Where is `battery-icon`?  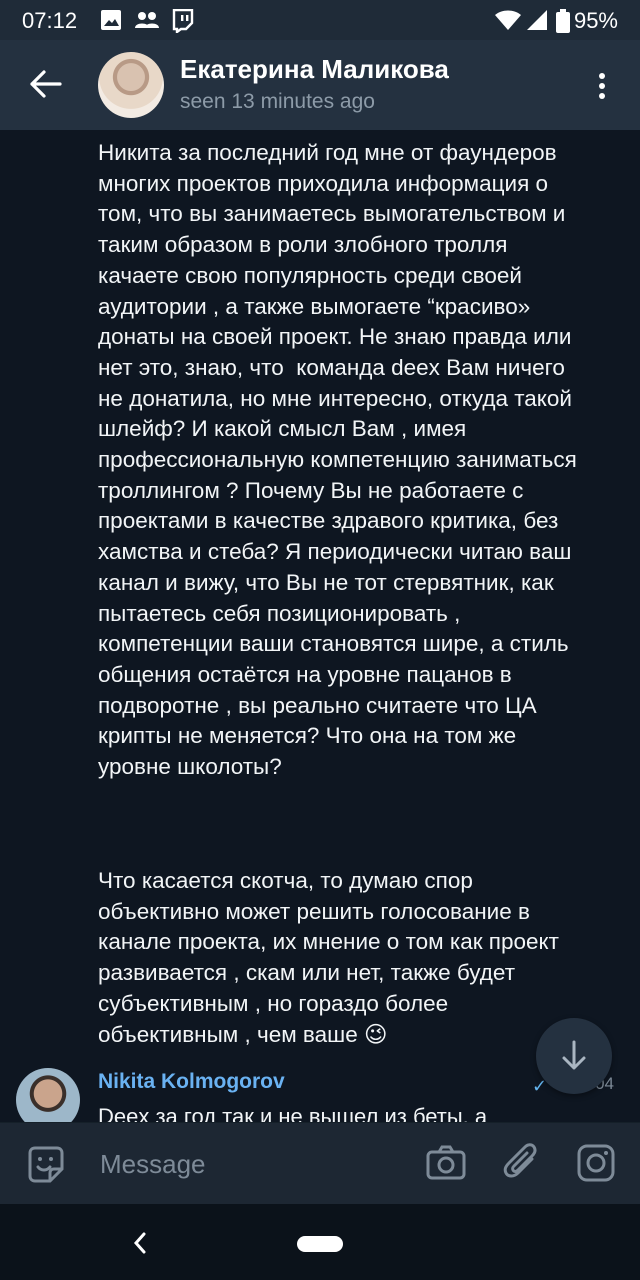
battery-icon is located at coordinates (563, 23).